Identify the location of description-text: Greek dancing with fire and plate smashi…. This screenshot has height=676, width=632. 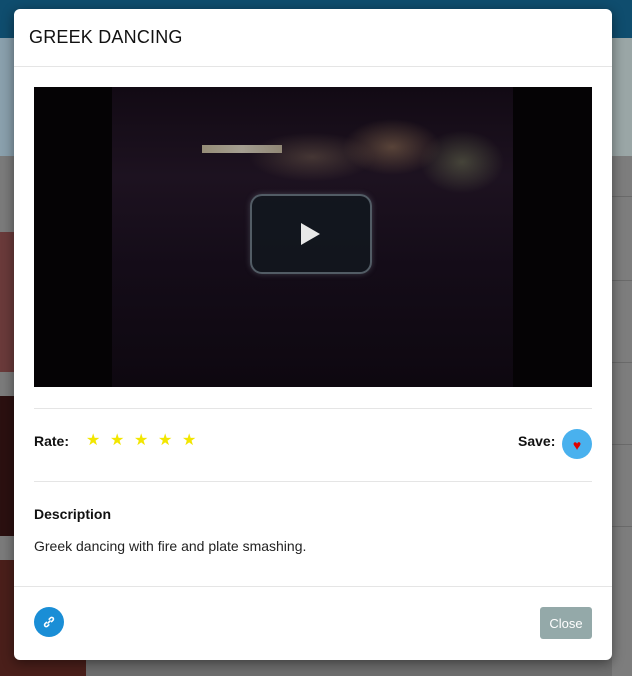
(170, 546).